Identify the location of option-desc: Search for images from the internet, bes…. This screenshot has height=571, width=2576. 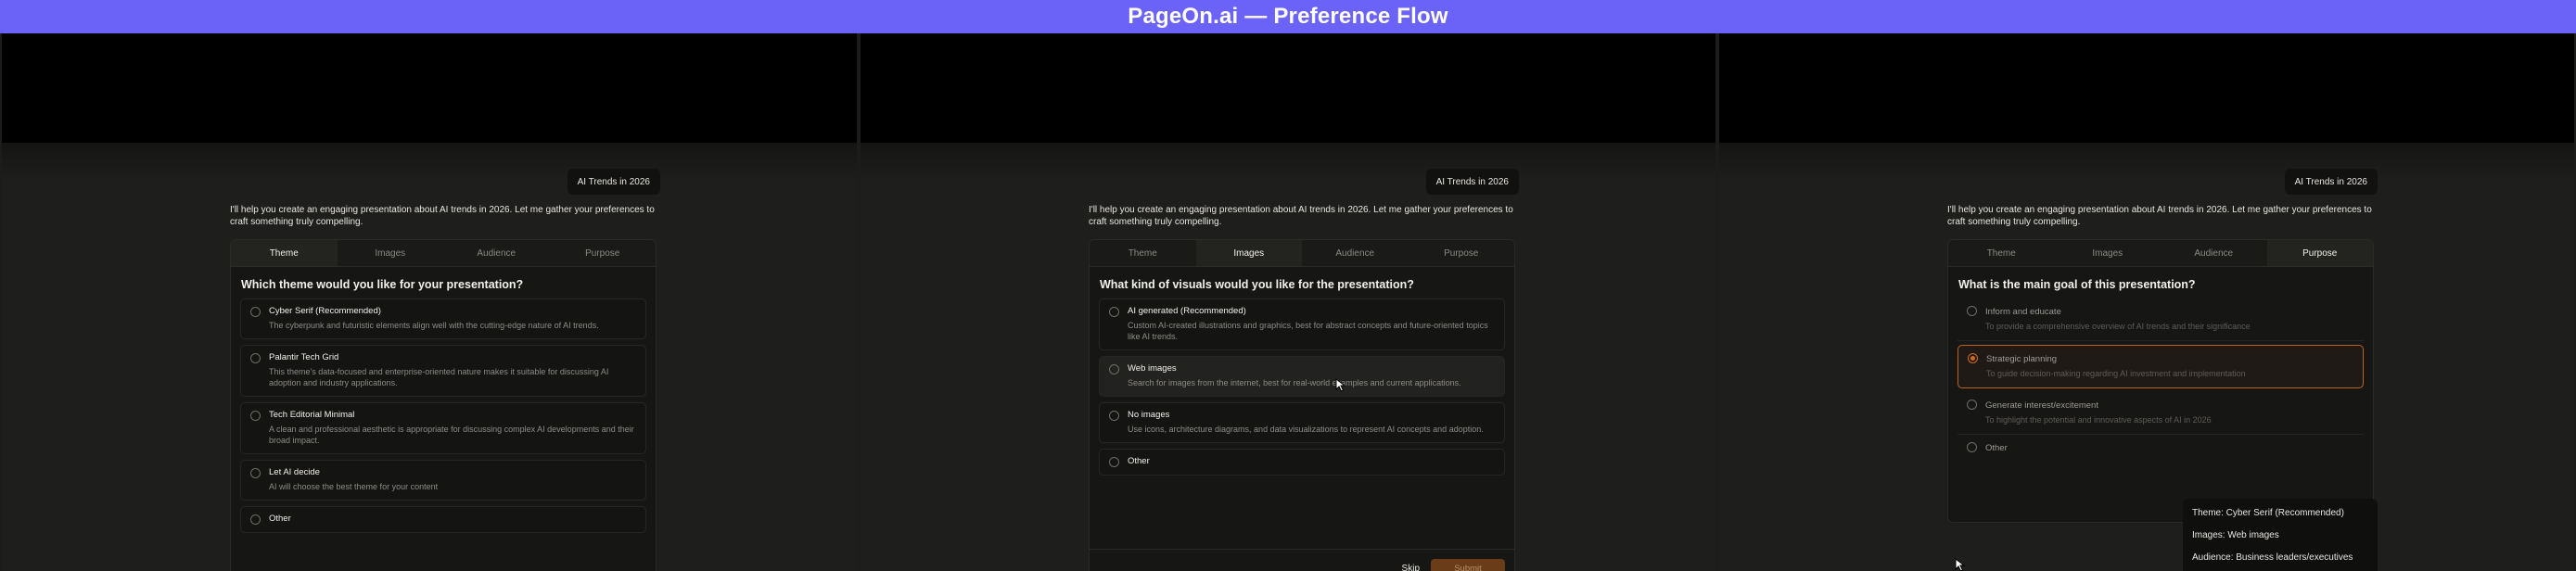
(1294, 382).